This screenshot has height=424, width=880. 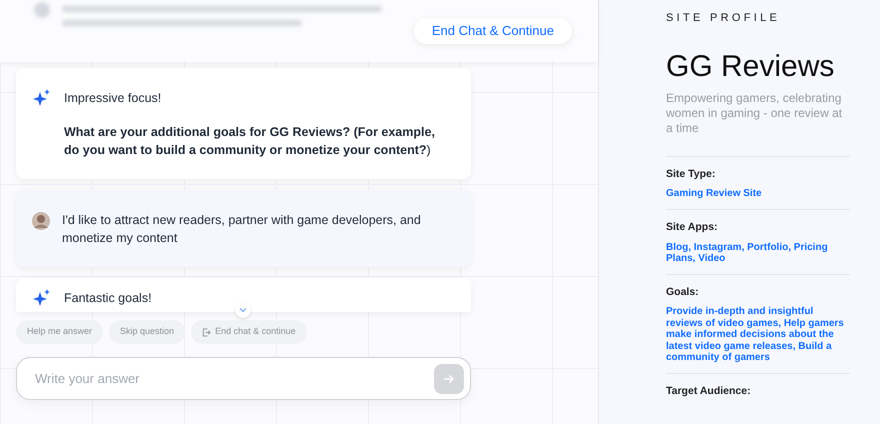 What do you see at coordinates (234, 378) in the screenshot?
I see `answer-field: Write your answer` at bounding box center [234, 378].